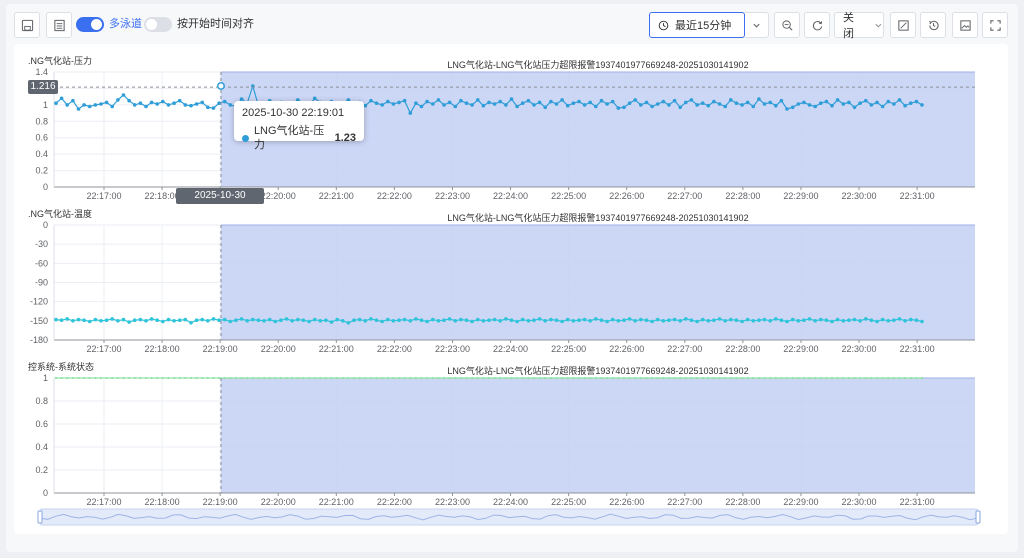  Describe the element at coordinates (39, 321) in the screenshot. I see `y-tick-label: -150` at that location.